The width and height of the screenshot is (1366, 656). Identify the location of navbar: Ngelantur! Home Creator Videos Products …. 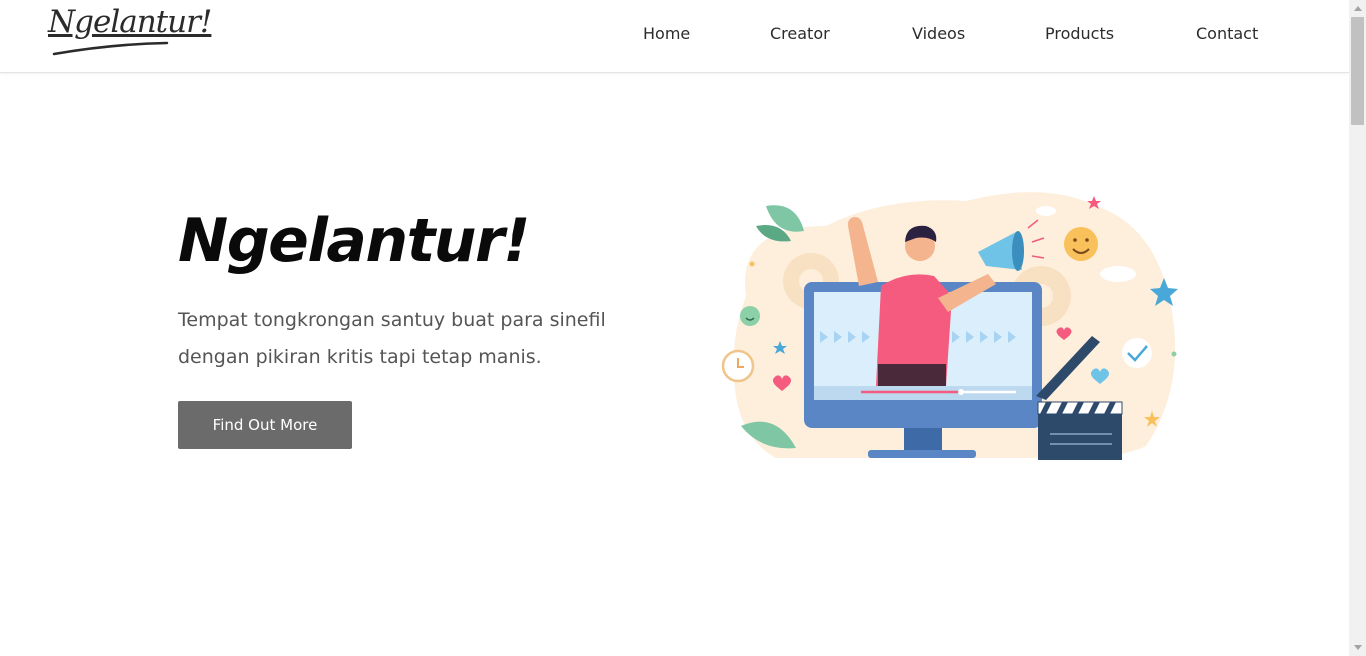
(674, 36).